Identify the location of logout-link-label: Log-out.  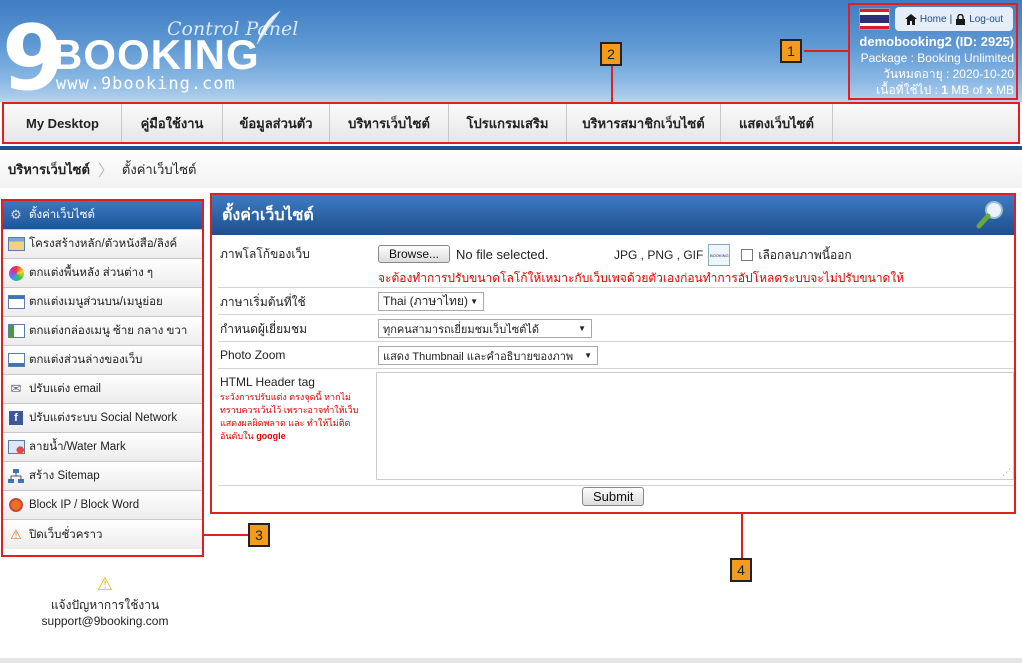
(986, 19).